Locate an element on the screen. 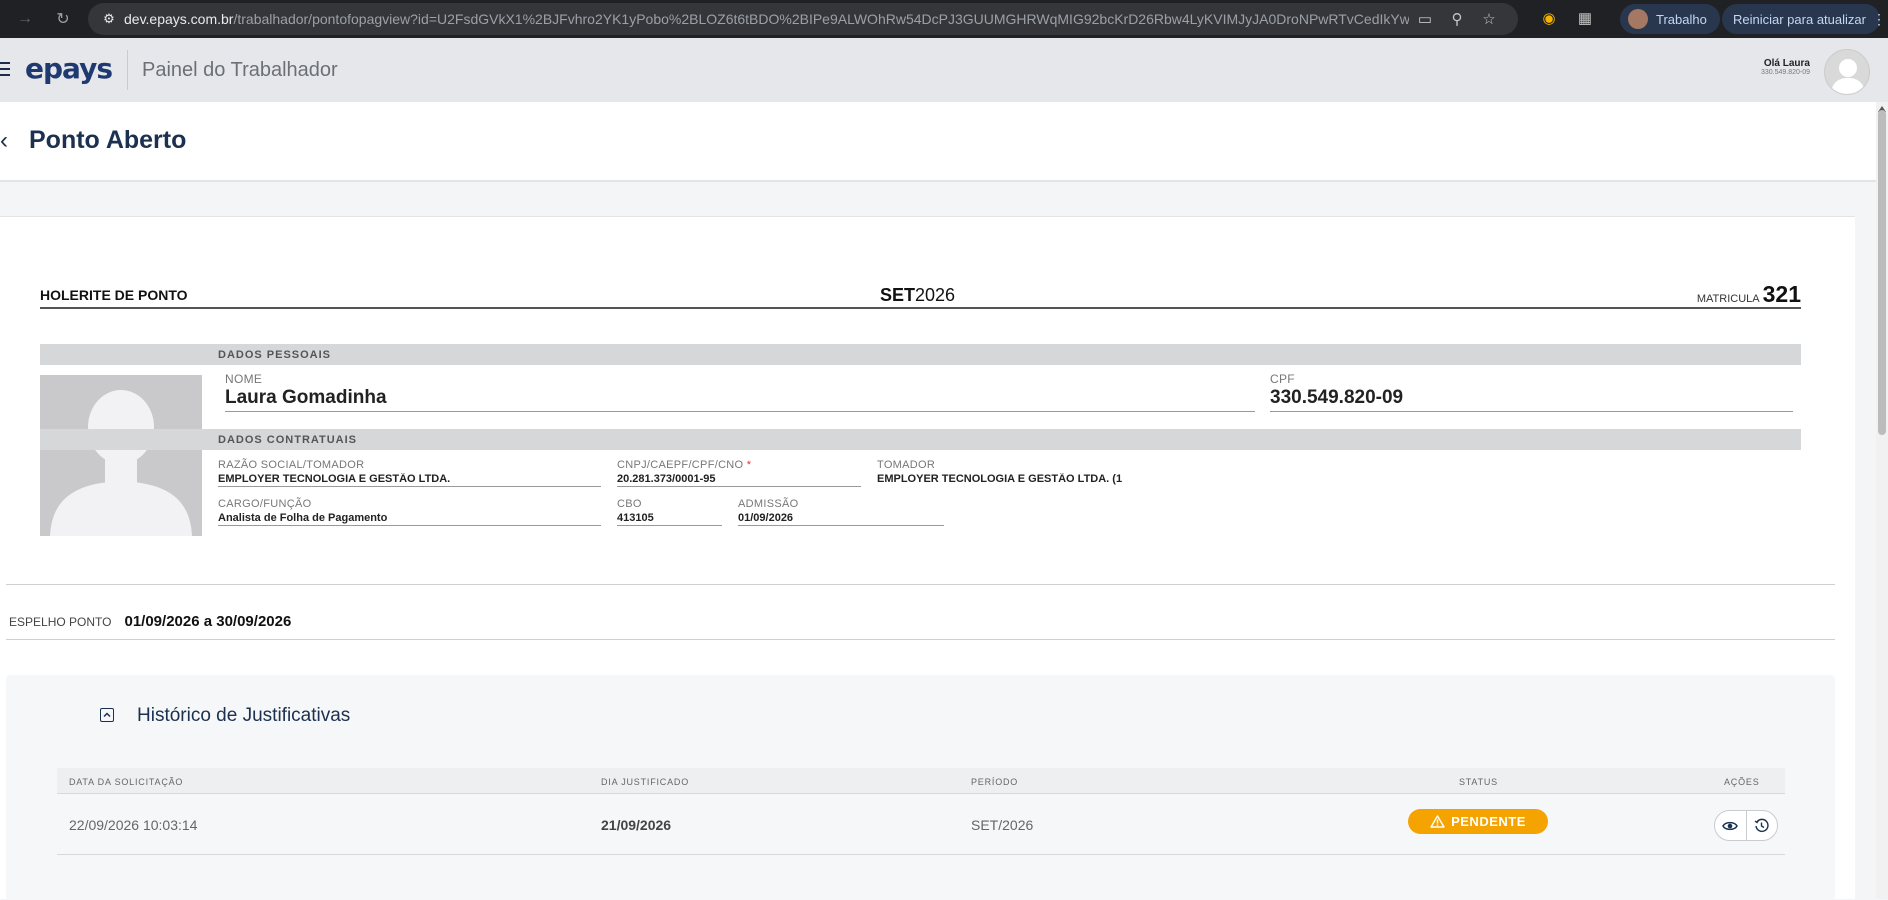 Image resolution: width=1888 pixels, height=900 pixels. view-button is located at coordinates (1730, 825).